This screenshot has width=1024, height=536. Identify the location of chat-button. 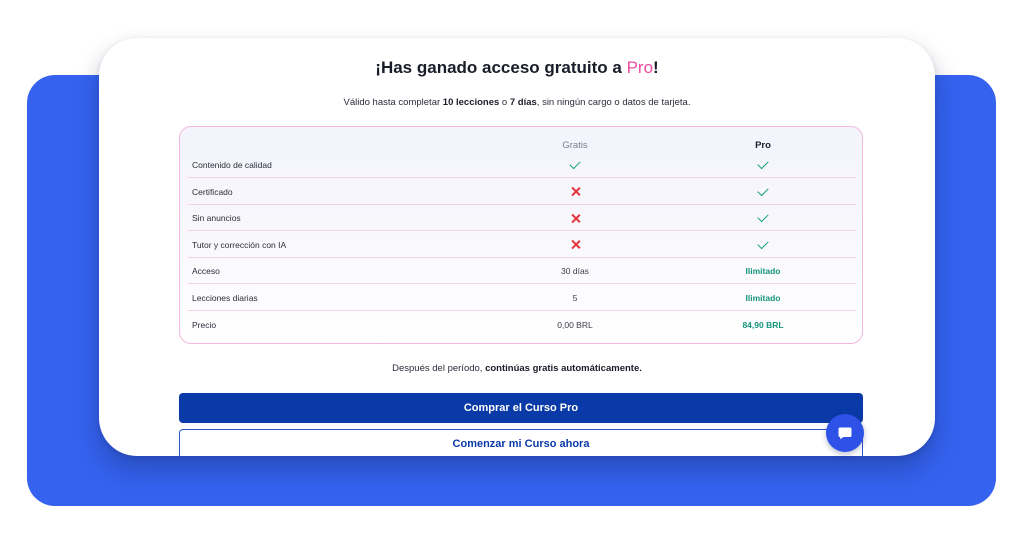
(845, 433).